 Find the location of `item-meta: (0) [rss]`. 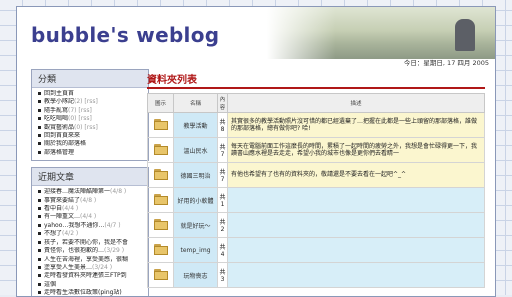

item-meta: (0) [rss] is located at coordinates (86, 127).